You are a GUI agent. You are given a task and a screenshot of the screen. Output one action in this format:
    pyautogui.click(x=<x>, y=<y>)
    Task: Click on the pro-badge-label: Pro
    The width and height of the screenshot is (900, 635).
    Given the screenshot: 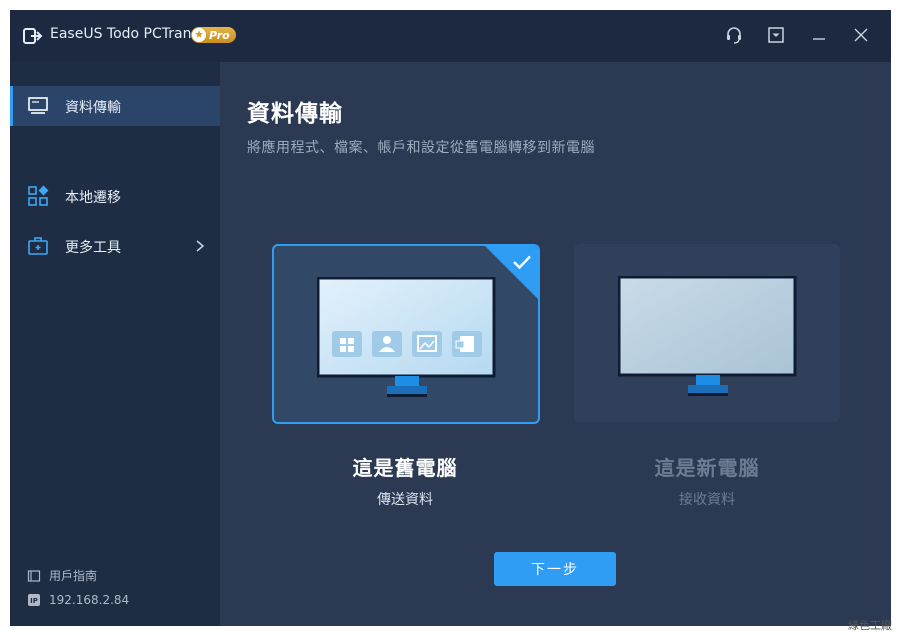 What is the action you would take?
    pyautogui.click(x=219, y=35)
    